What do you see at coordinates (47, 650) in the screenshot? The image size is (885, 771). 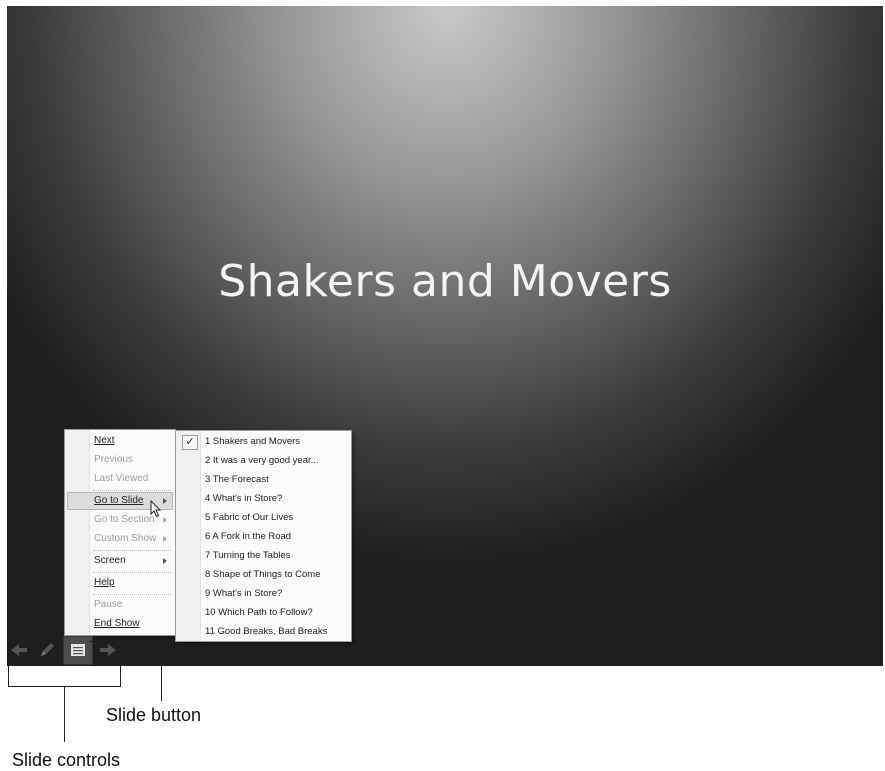 I see `pen-icon` at bounding box center [47, 650].